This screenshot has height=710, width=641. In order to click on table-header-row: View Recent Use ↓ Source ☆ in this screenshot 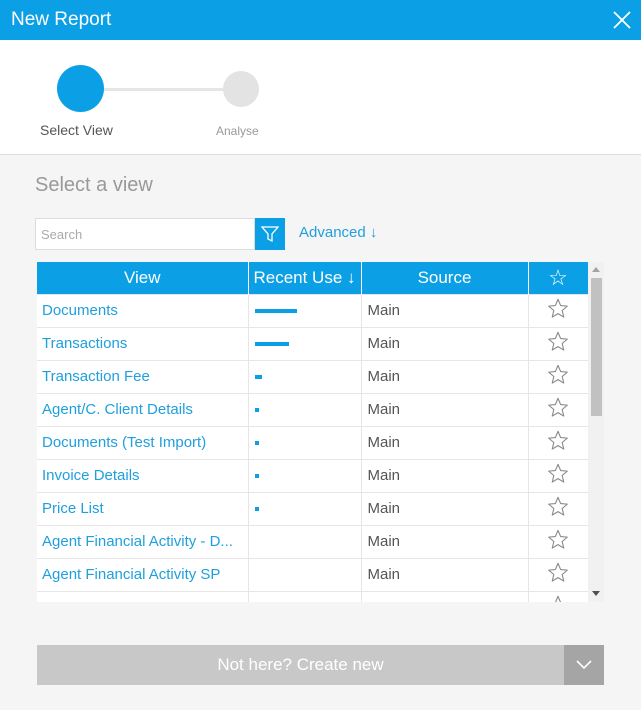, I will do `click(313, 278)`.